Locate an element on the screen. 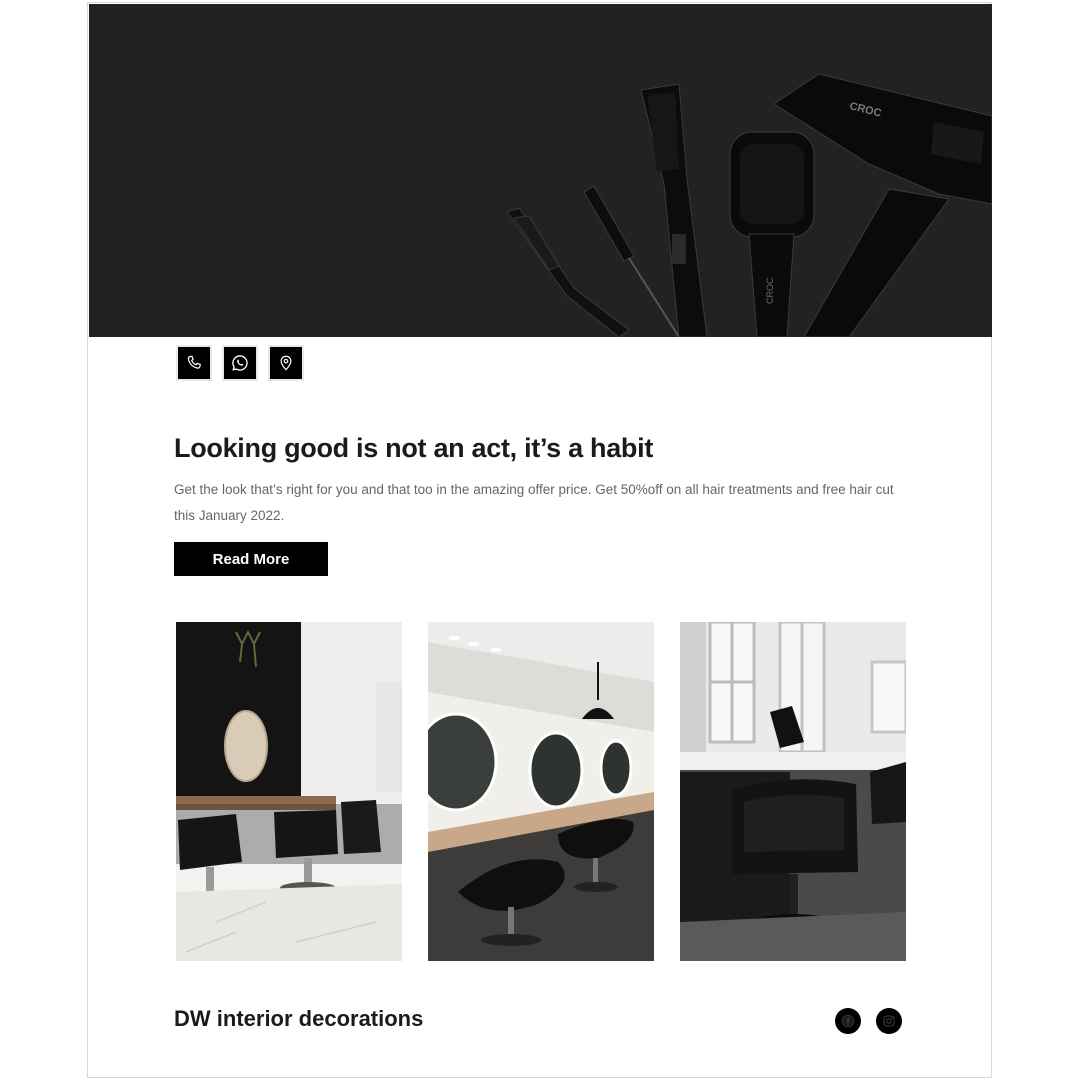 The image size is (1080, 1080). instagram-icon is located at coordinates (889, 1021).